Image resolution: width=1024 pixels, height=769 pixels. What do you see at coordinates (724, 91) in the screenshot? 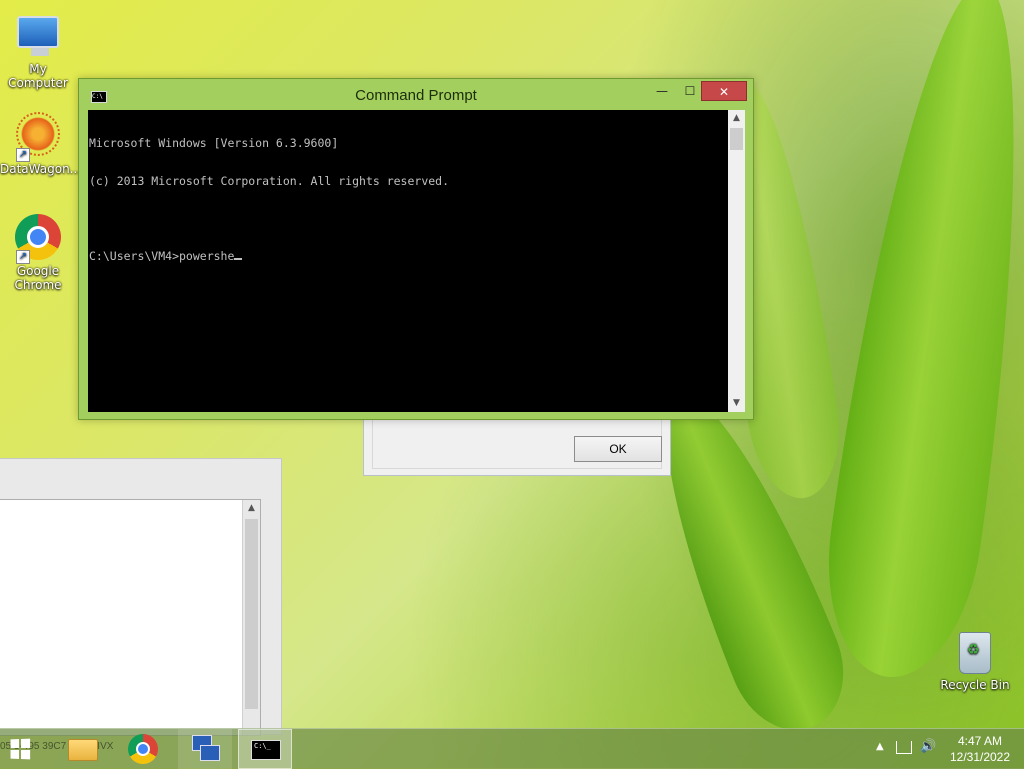
I see `close-button: ✕` at bounding box center [724, 91].